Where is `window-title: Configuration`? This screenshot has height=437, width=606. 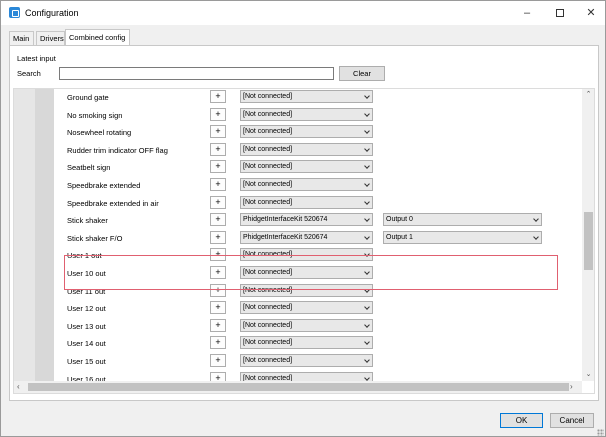
window-title: Configuration is located at coordinates (52, 13).